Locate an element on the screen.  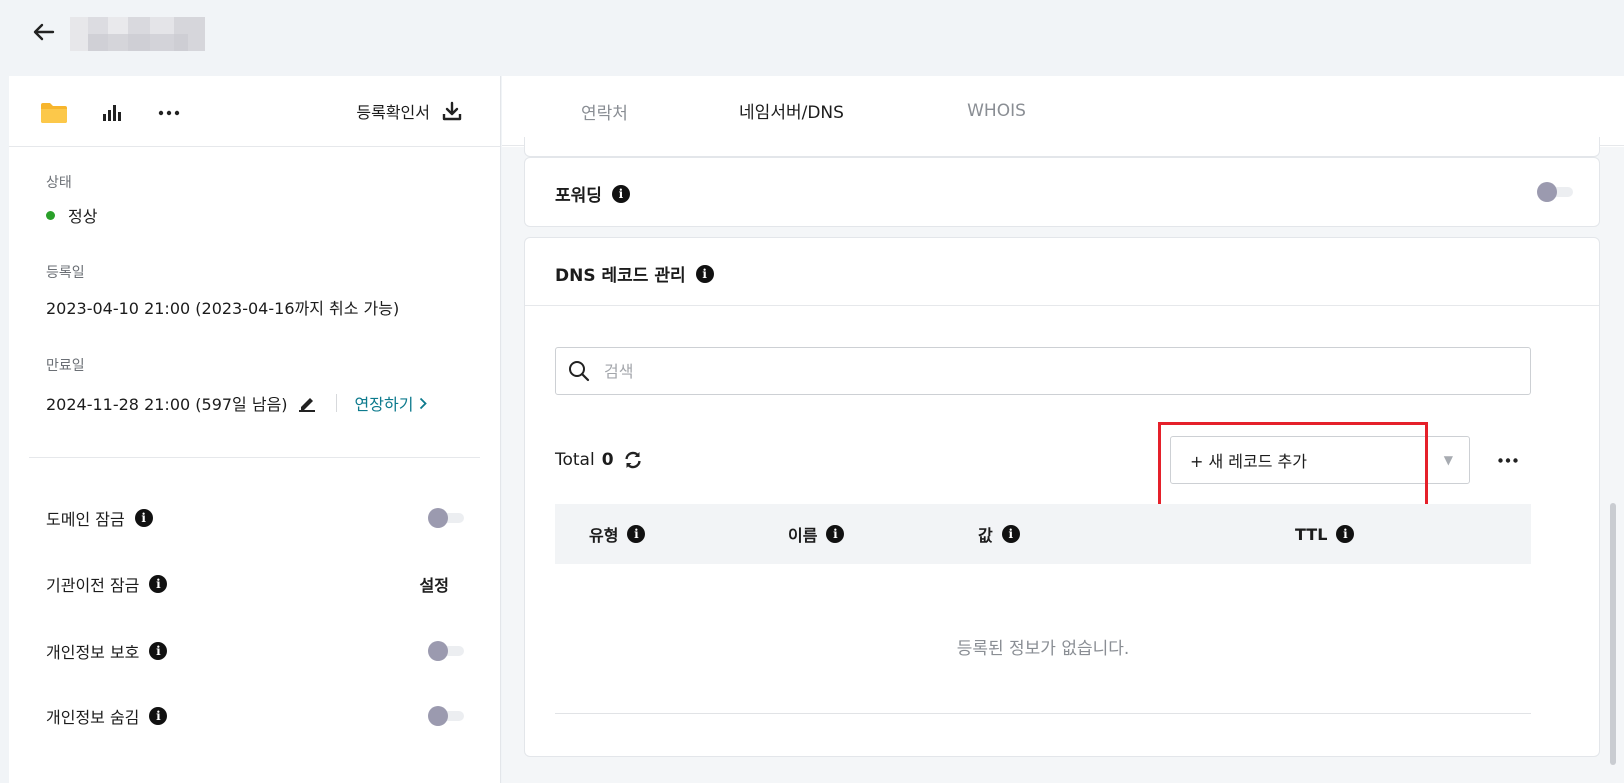
transfer-lock-setting-link: 설정 is located at coordinates (434, 584).